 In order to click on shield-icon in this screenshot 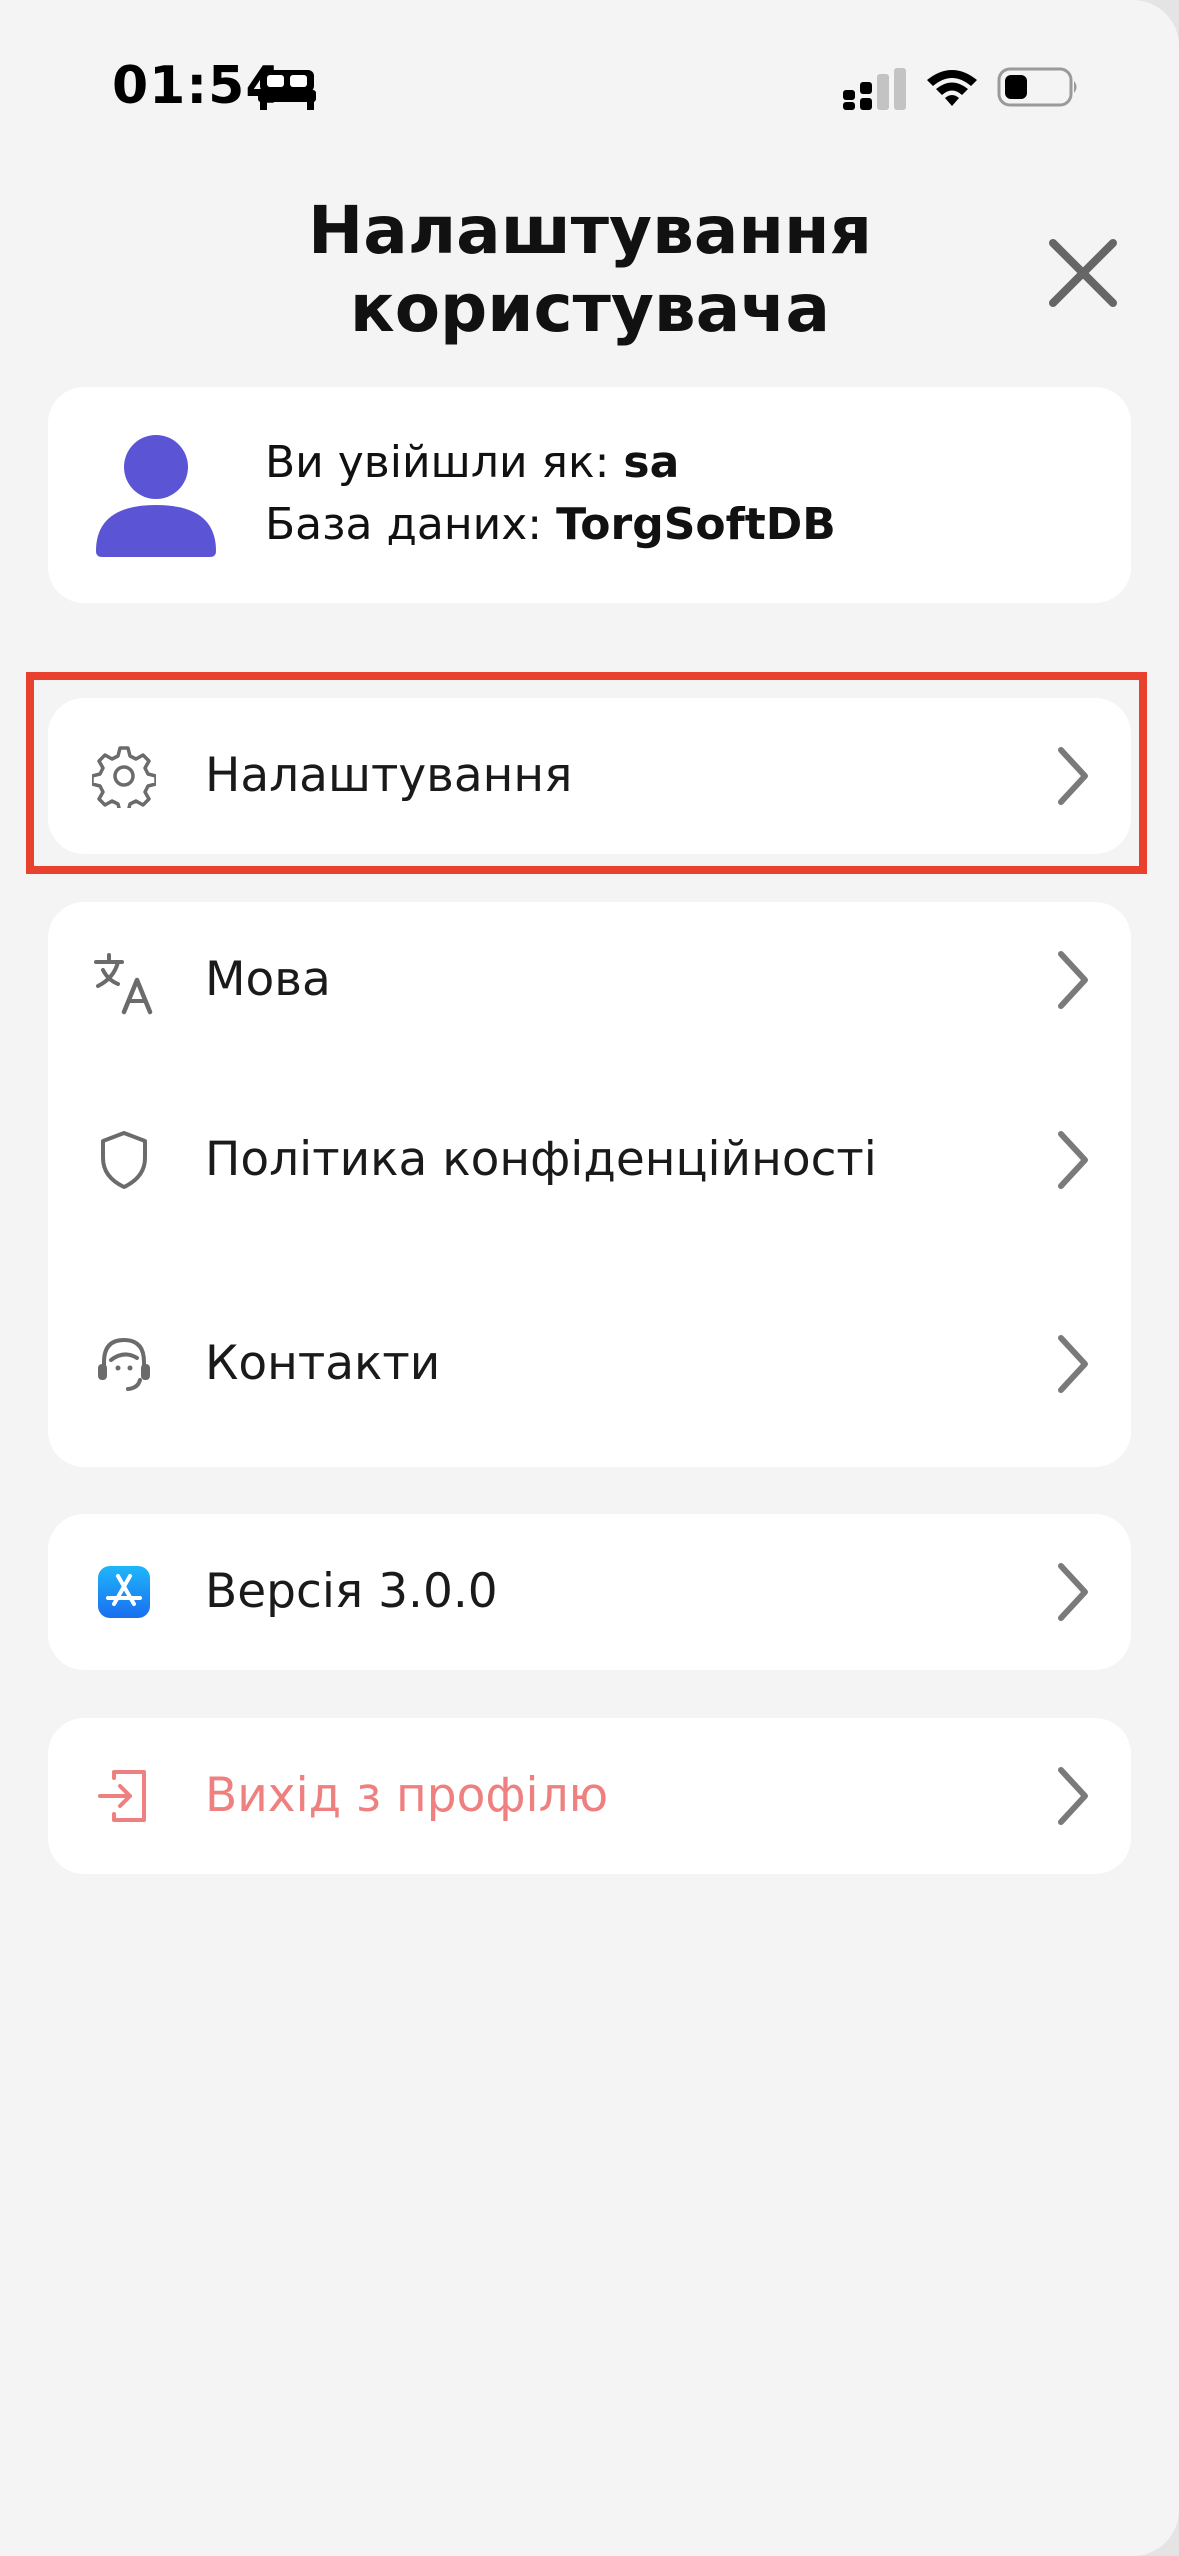, I will do `click(124, 1160)`.